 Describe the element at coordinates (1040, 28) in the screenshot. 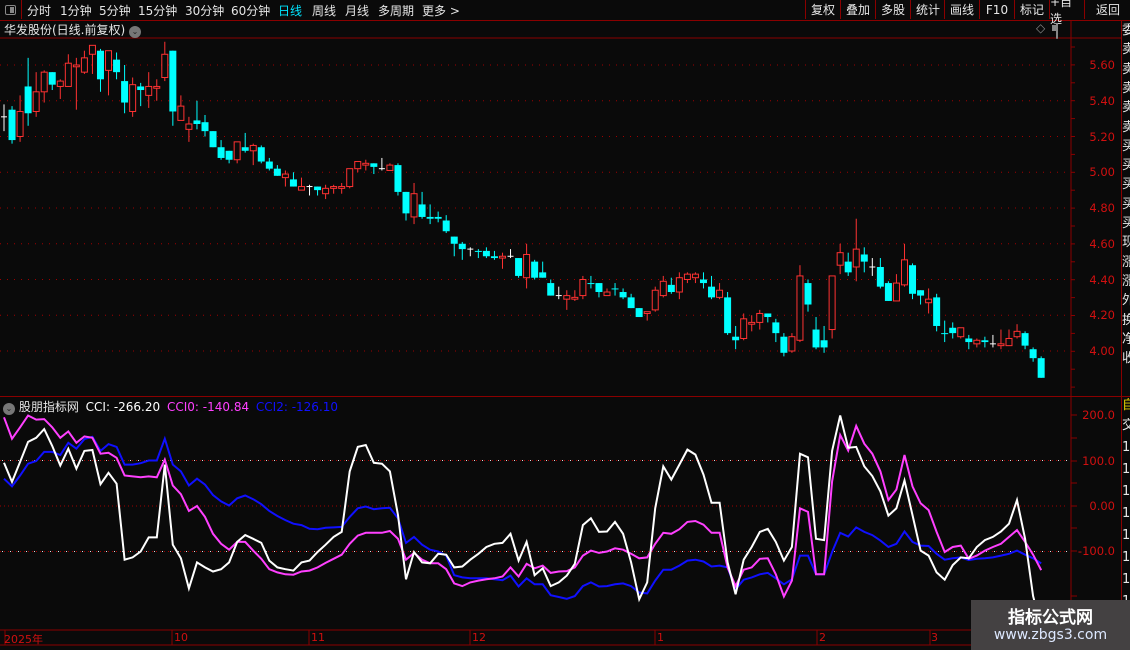

I see `diamond-icon: ◇` at that location.